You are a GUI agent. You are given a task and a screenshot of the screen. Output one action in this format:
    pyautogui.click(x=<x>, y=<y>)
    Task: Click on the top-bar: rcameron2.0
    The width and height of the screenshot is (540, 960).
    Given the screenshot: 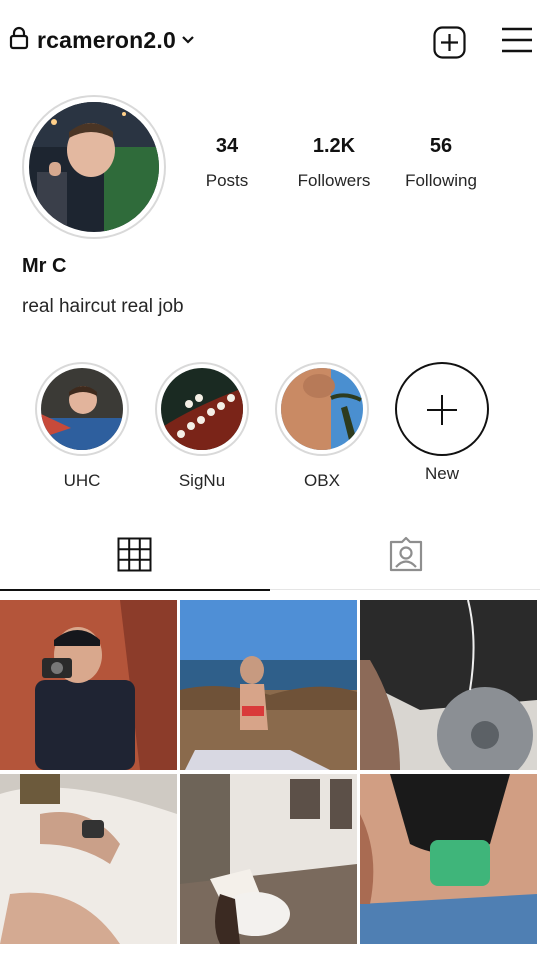 What is the action you would take?
    pyautogui.click(x=270, y=41)
    